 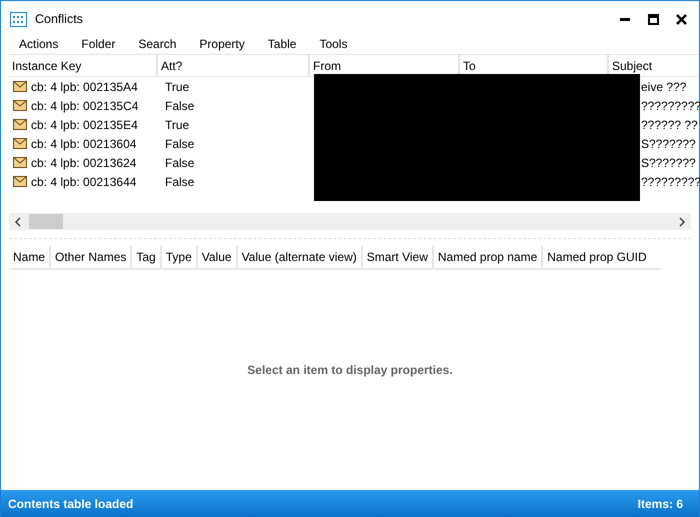 I want to click on table-cell: ?????? ??, so click(x=669, y=125).